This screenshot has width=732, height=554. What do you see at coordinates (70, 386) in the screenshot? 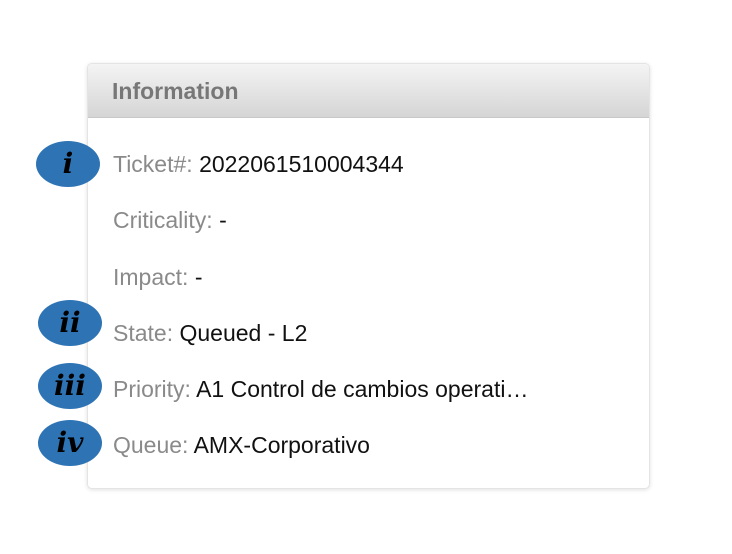
I see `annotation-marker-iii: iii` at bounding box center [70, 386].